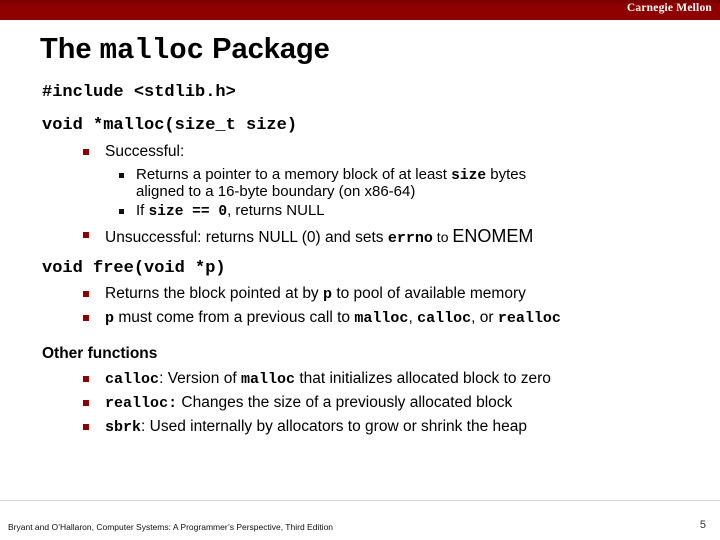 This screenshot has width=720, height=540. Describe the element at coordinates (200, 379) in the screenshot. I see `bullet-text-calloc-a: : Version of` at that location.